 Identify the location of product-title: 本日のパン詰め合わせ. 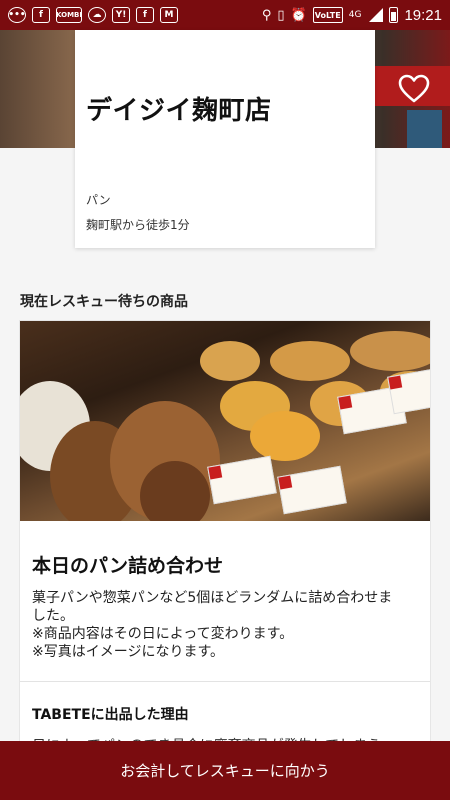
(127, 566).